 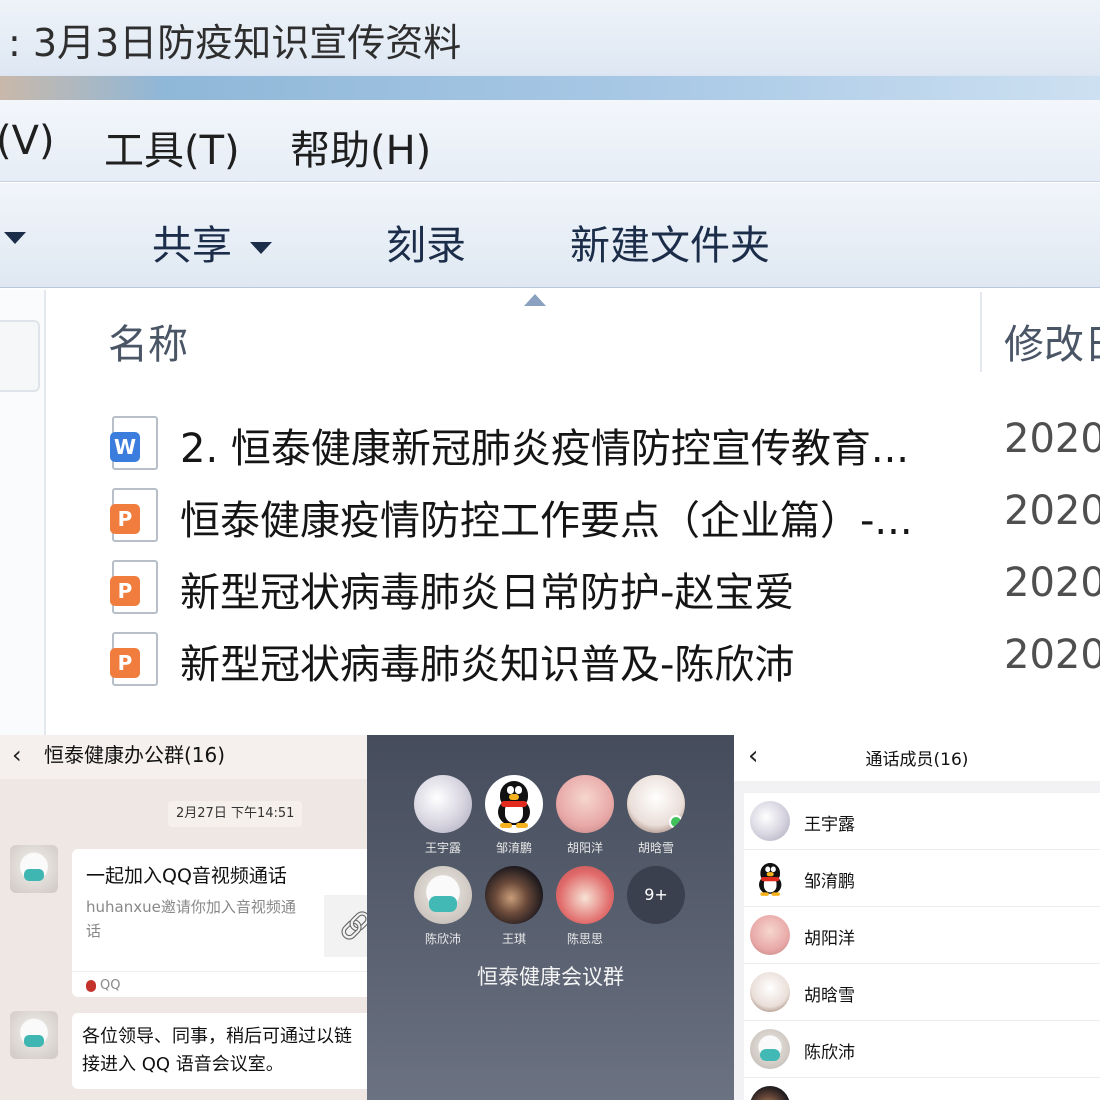 What do you see at coordinates (219, 1051) in the screenshot?
I see `message-bubble: 各位领导、同事，稍后可通过以链接进入 QQ 语音会议室。` at bounding box center [219, 1051].